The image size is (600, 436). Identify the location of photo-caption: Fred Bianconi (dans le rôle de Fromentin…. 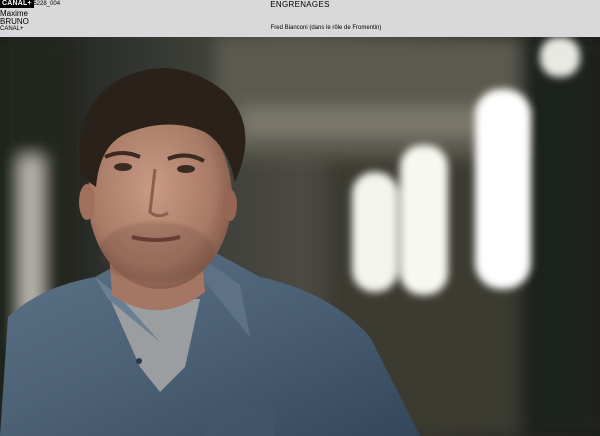
(326, 28).